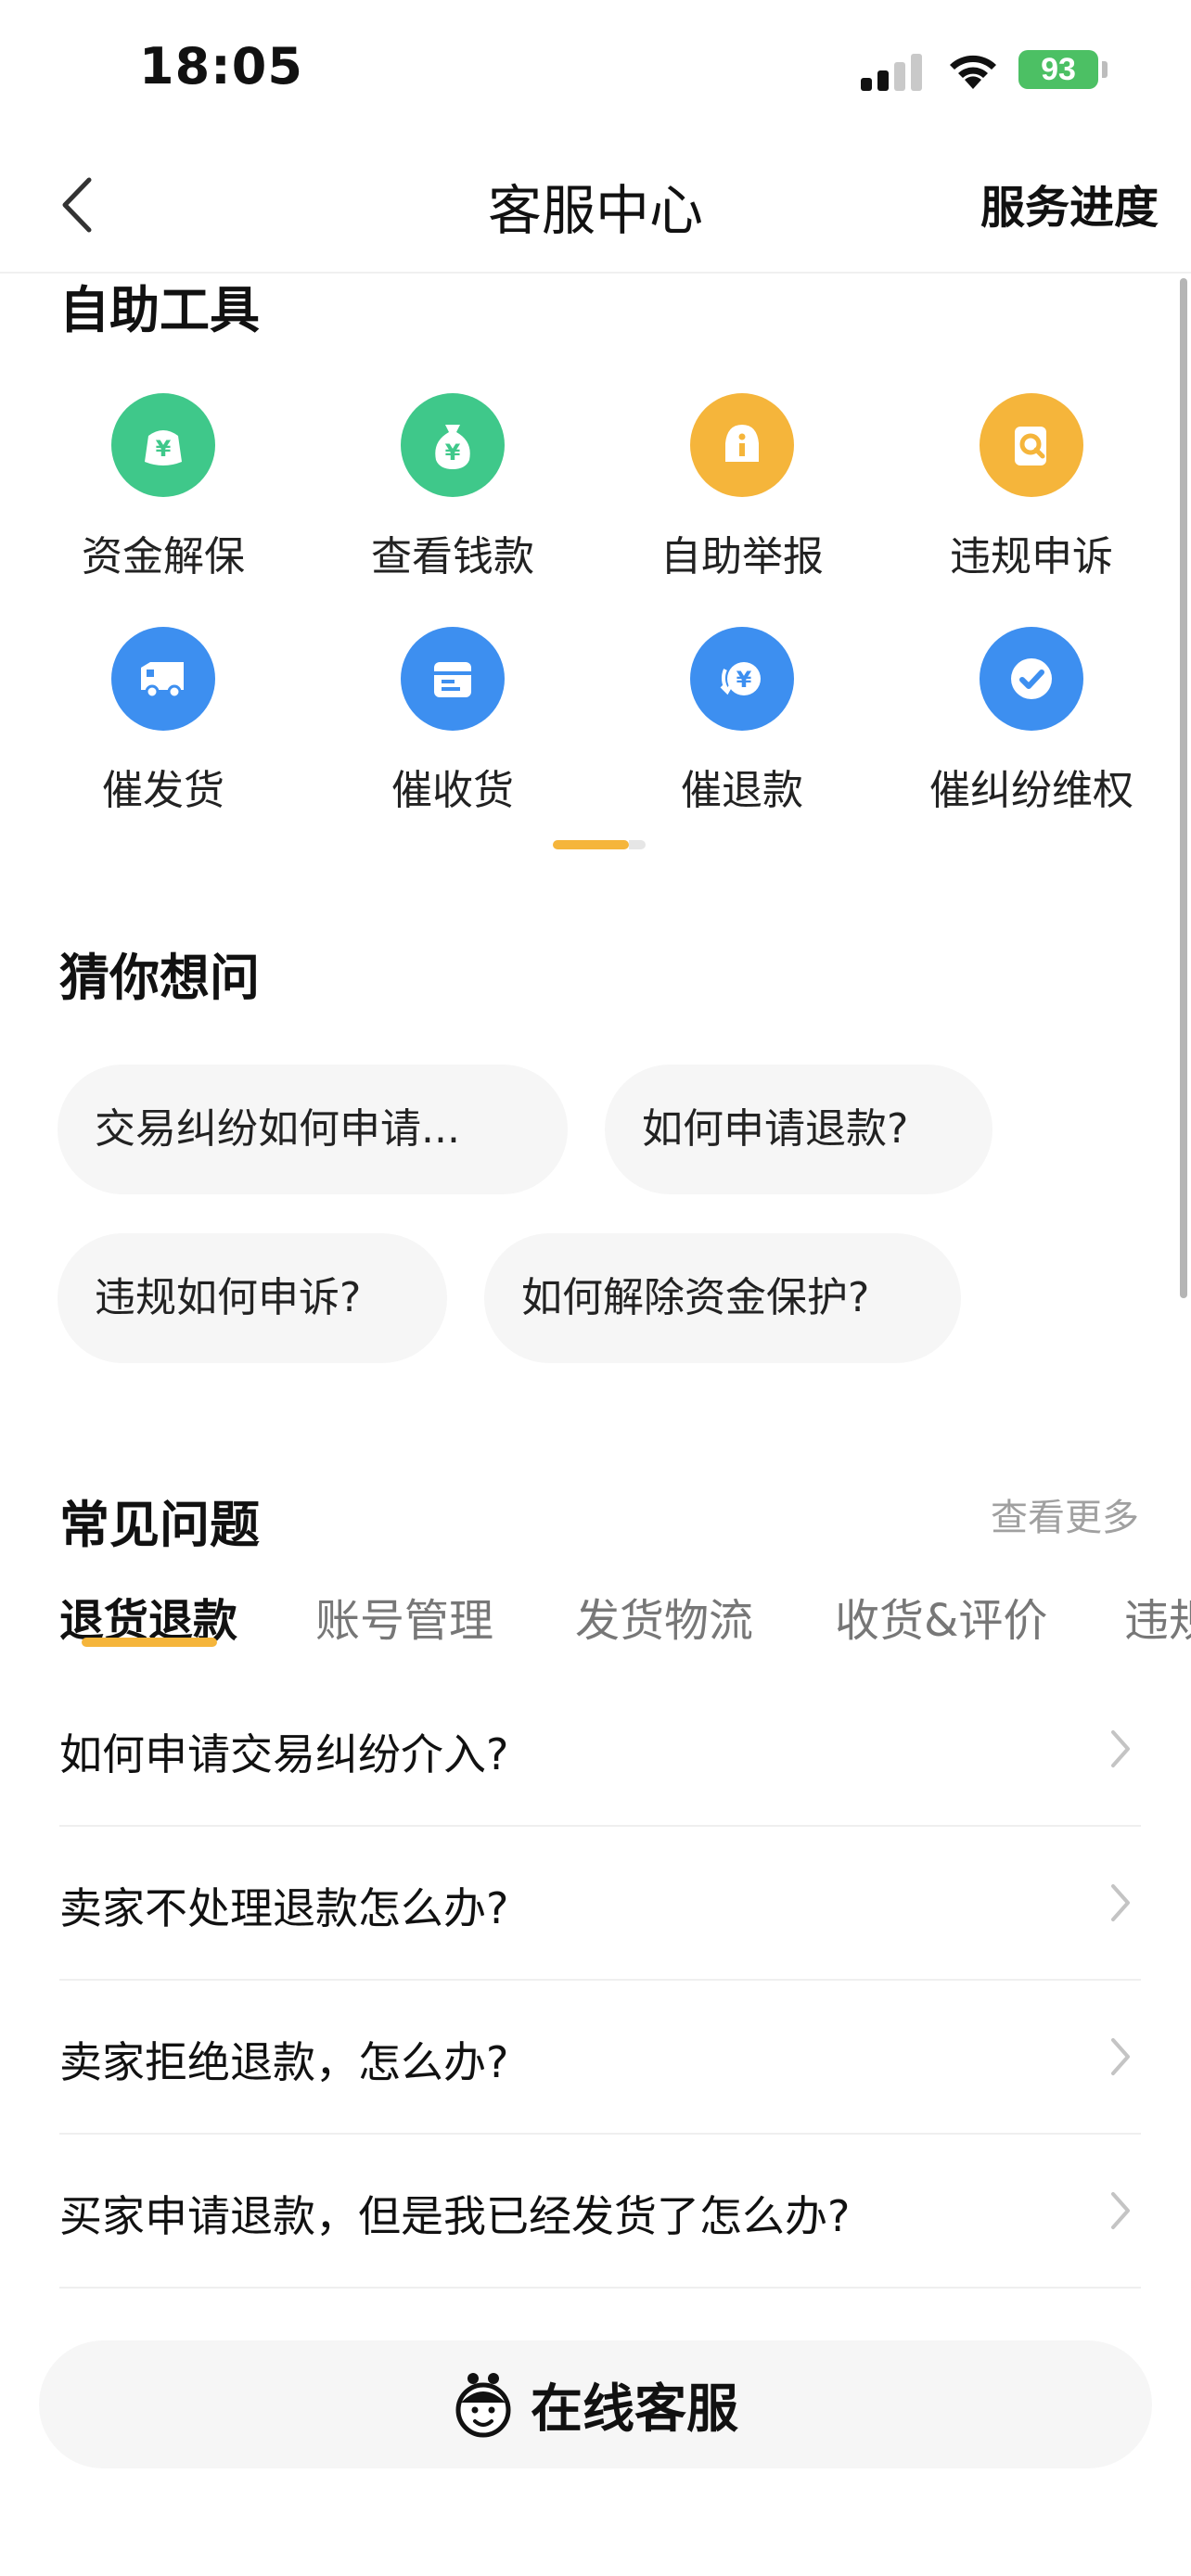  Describe the element at coordinates (1032, 556) in the screenshot. I see `tool-label: 违规申诉` at that location.